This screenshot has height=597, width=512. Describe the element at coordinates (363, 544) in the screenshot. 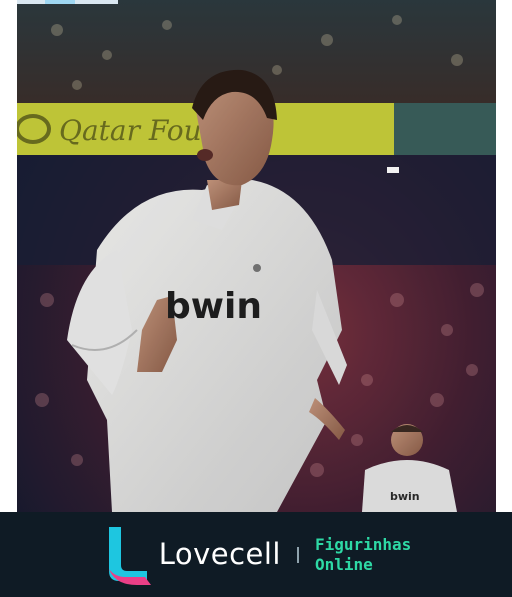

I see `tagline-line1: Figurinhas` at that location.